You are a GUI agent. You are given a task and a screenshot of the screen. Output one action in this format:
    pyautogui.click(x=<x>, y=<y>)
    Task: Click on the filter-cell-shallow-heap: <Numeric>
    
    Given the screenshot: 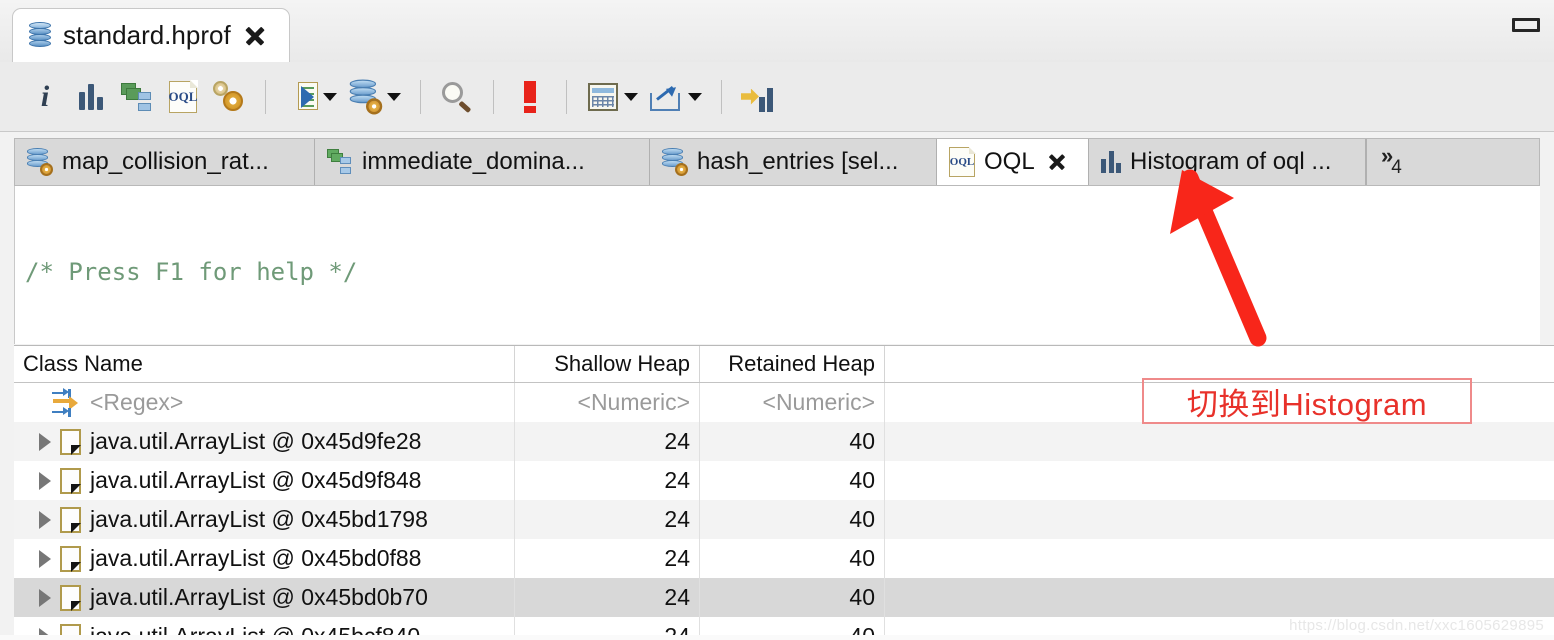 What is the action you would take?
    pyautogui.click(x=607, y=402)
    